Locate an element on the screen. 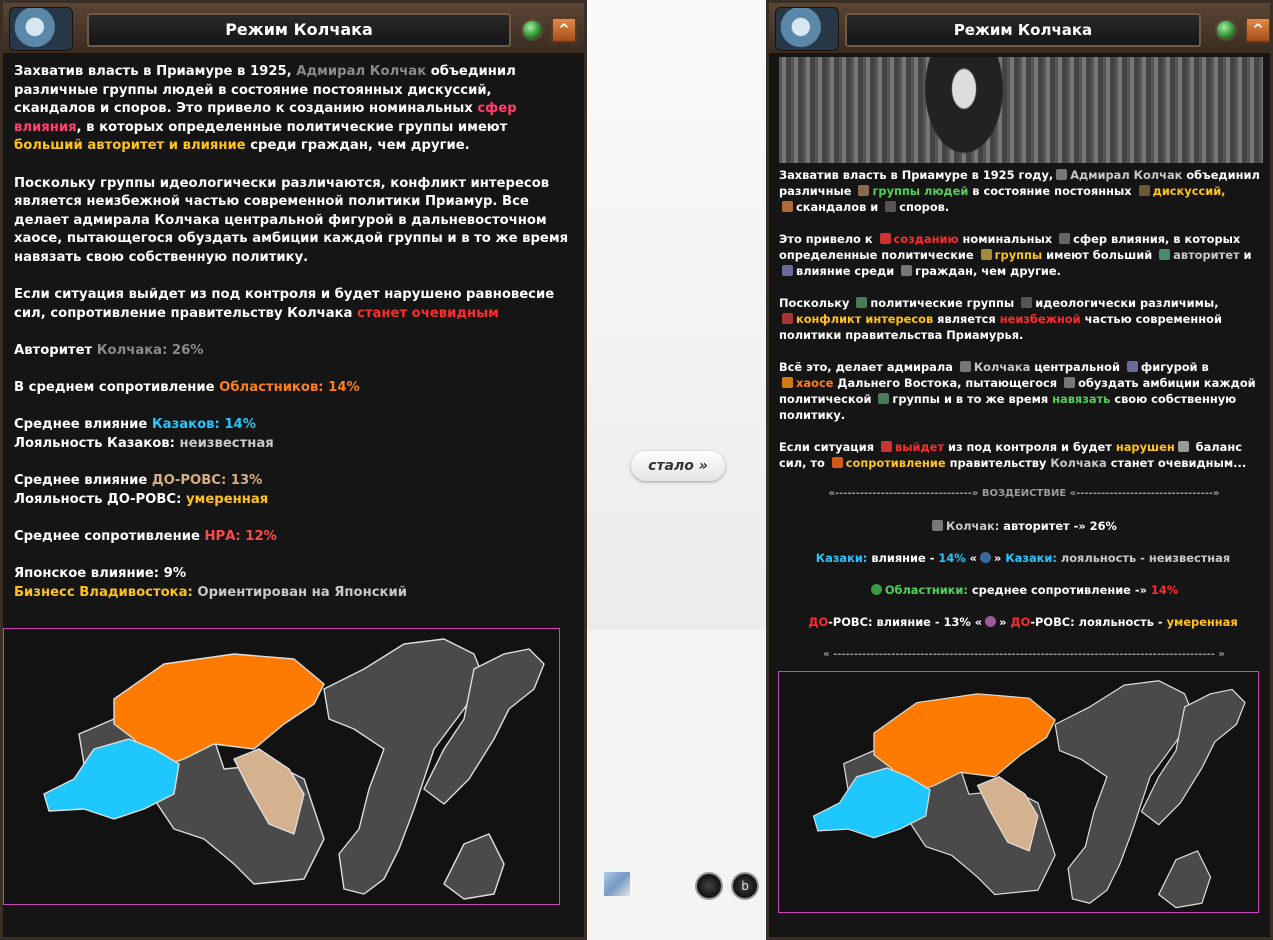 The width and height of the screenshot is (1273, 940). bookmark-icon: b is located at coordinates (745, 886).